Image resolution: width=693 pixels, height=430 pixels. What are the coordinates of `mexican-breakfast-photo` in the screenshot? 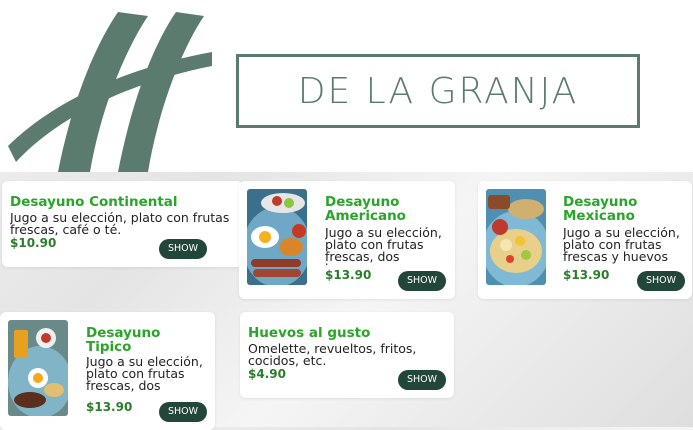 It's located at (516, 237).